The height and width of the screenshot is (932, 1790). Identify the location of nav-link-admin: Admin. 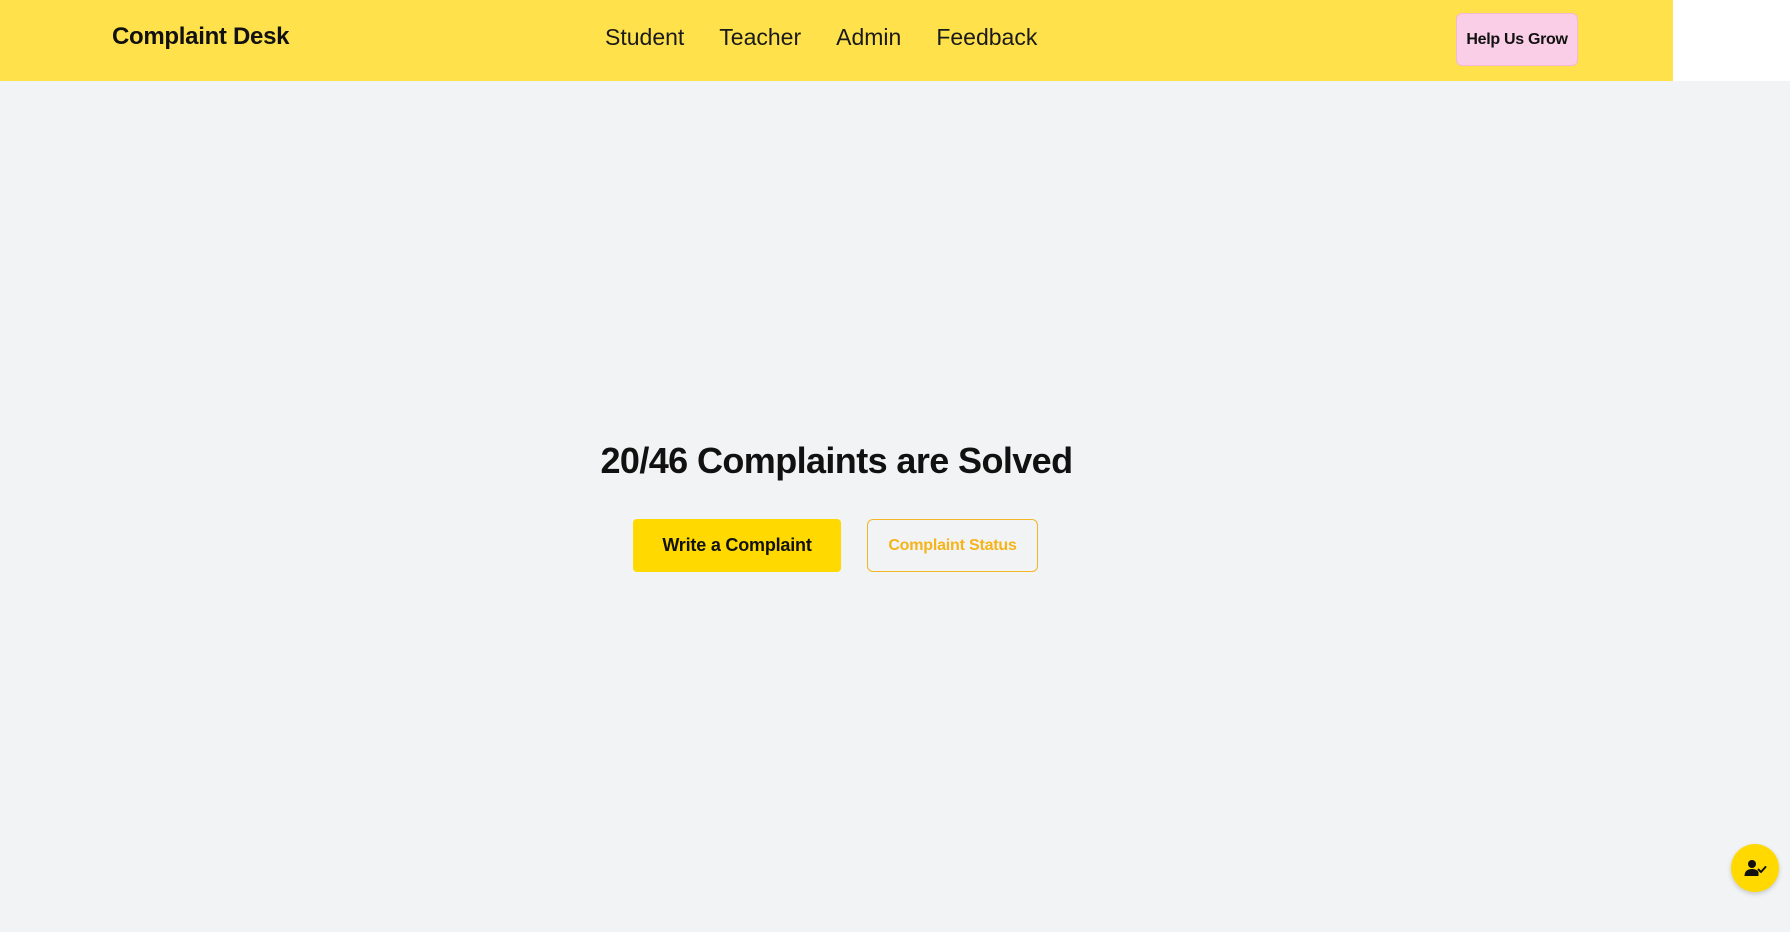
(868, 37).